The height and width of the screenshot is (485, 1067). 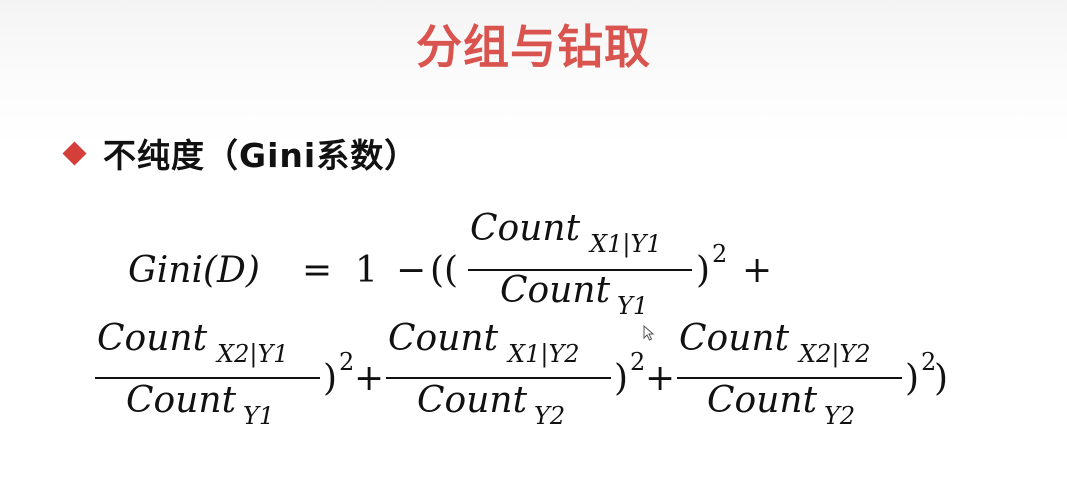 What do you see at coordinates (839, 416) in the screenshot?
I see `term4-denominator-subscript: Y2` at bounding box center [839, 416].